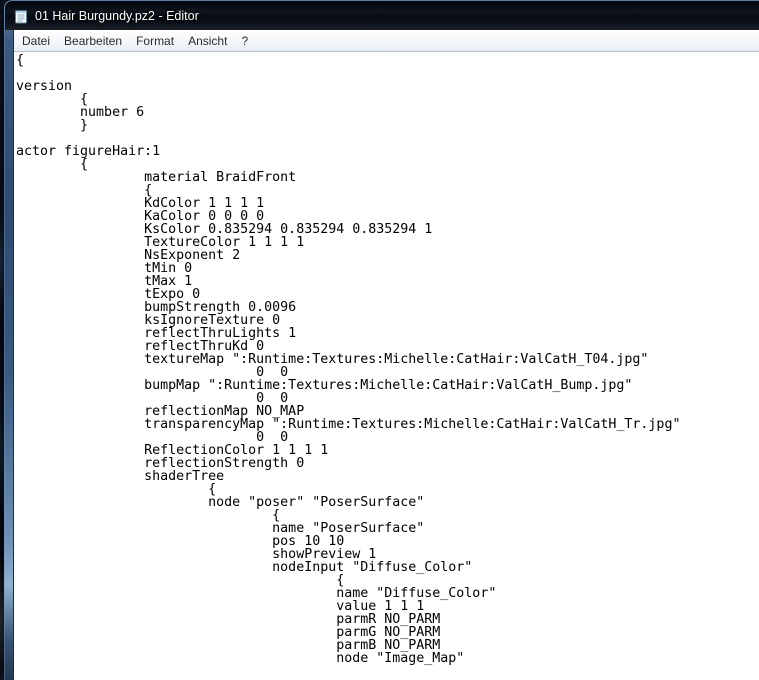  I want to click on menu-item-ansicht: Ansicht, so click(207, 41).